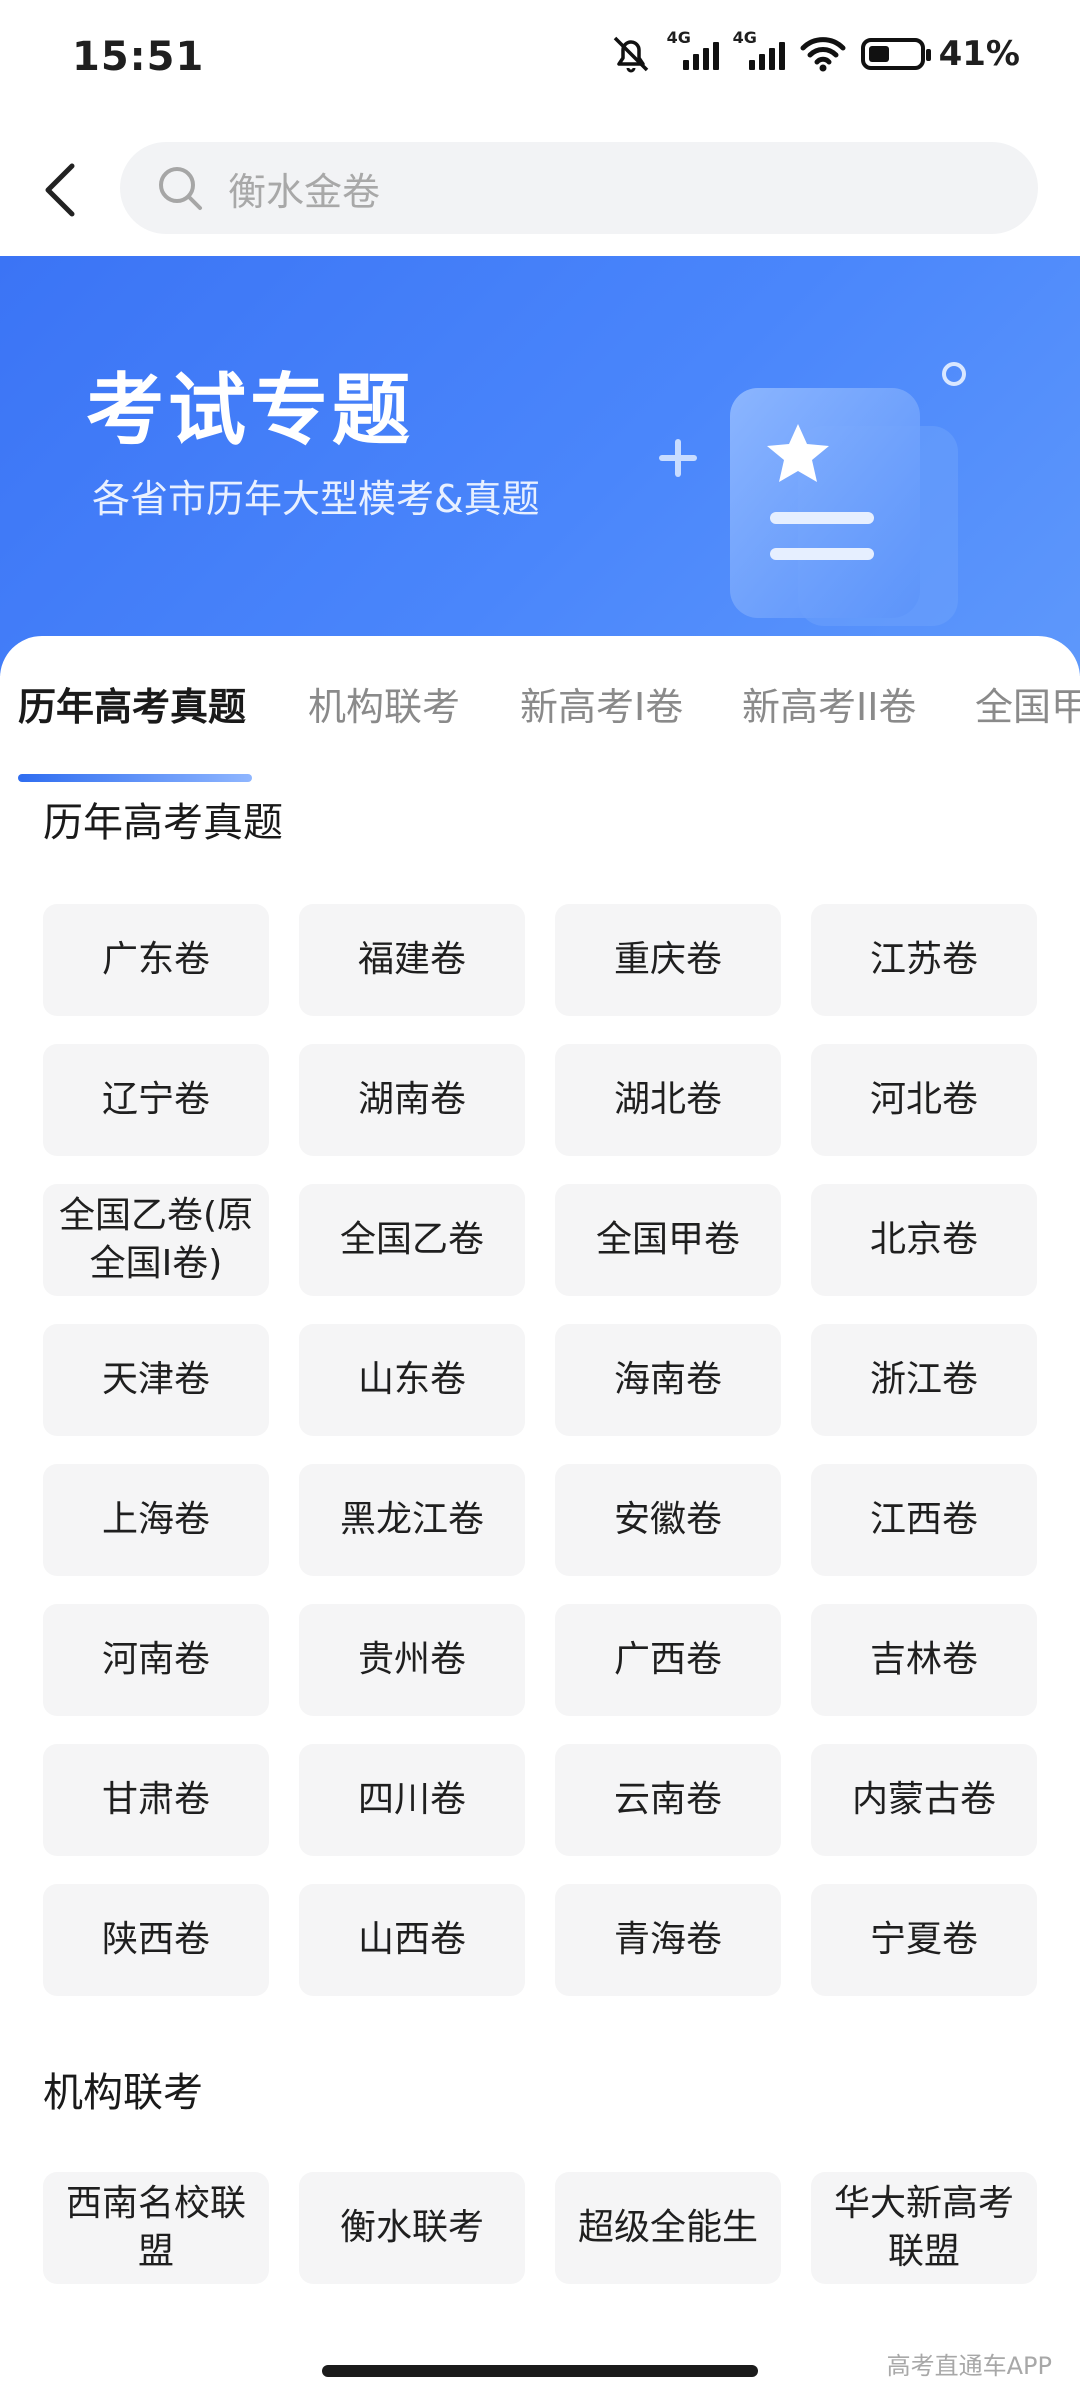 This screenshot has width=1080, height=2400. What do you see at coordinates (759, 51) in the screenshot?
I see `signal-icon-2: 4G` at bounding box center [759, 51].